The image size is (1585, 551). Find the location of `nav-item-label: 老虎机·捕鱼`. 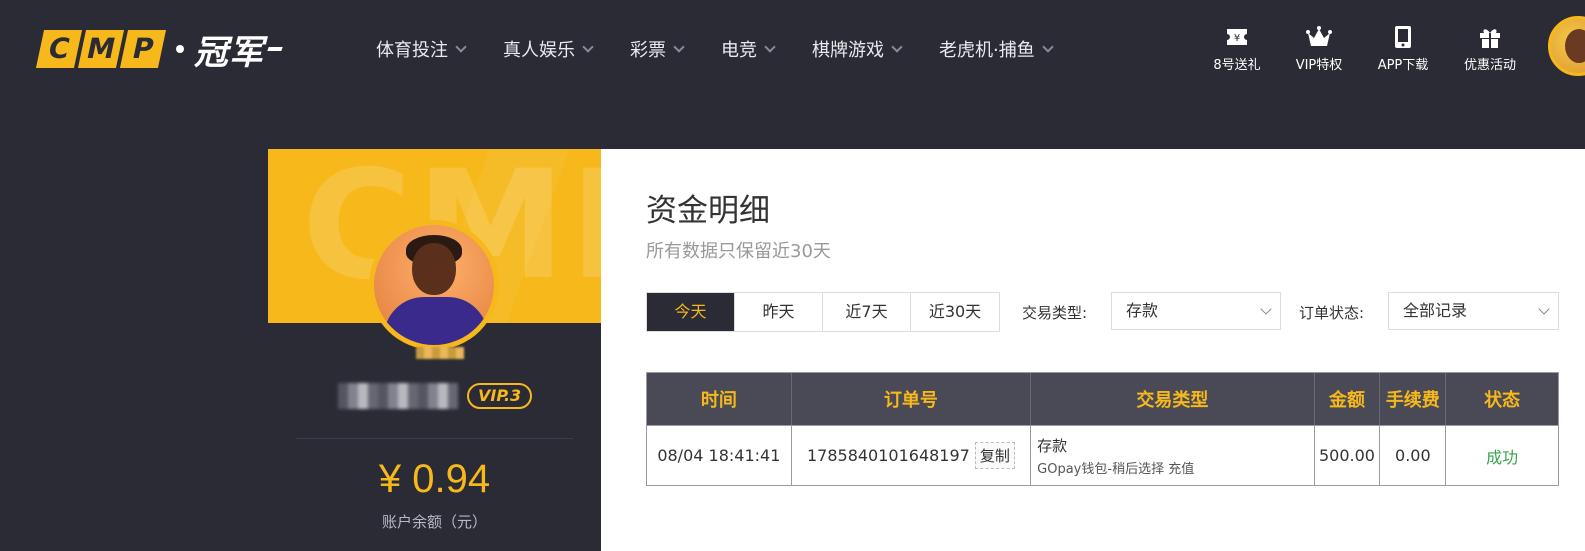

nav-item-label: 老虎机·捕鱼 is located at coordinates (987, 50).